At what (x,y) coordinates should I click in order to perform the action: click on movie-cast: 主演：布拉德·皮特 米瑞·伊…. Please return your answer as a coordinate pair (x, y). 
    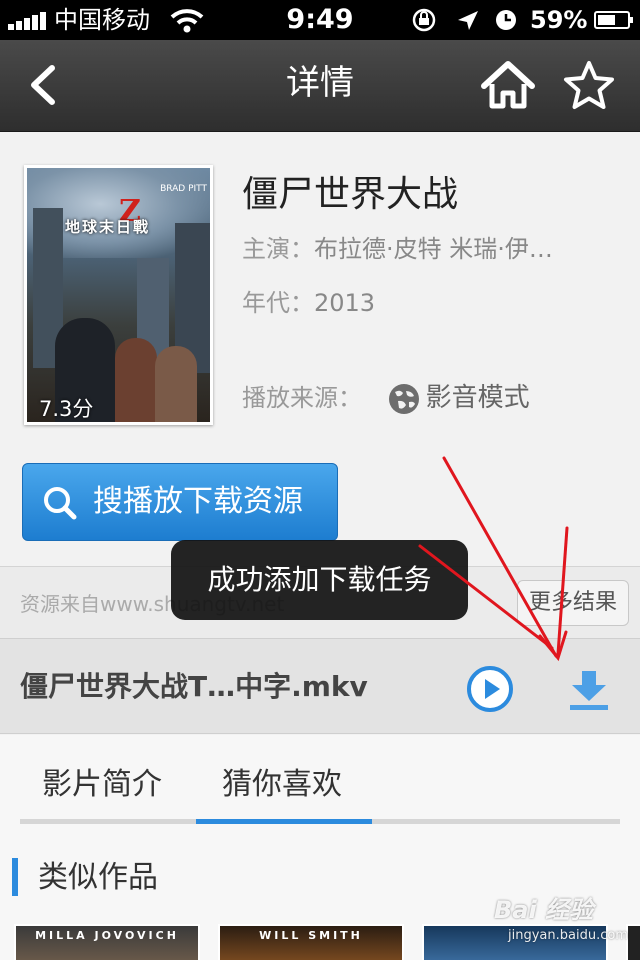
    Looking at the image, I should click on (427, 249).